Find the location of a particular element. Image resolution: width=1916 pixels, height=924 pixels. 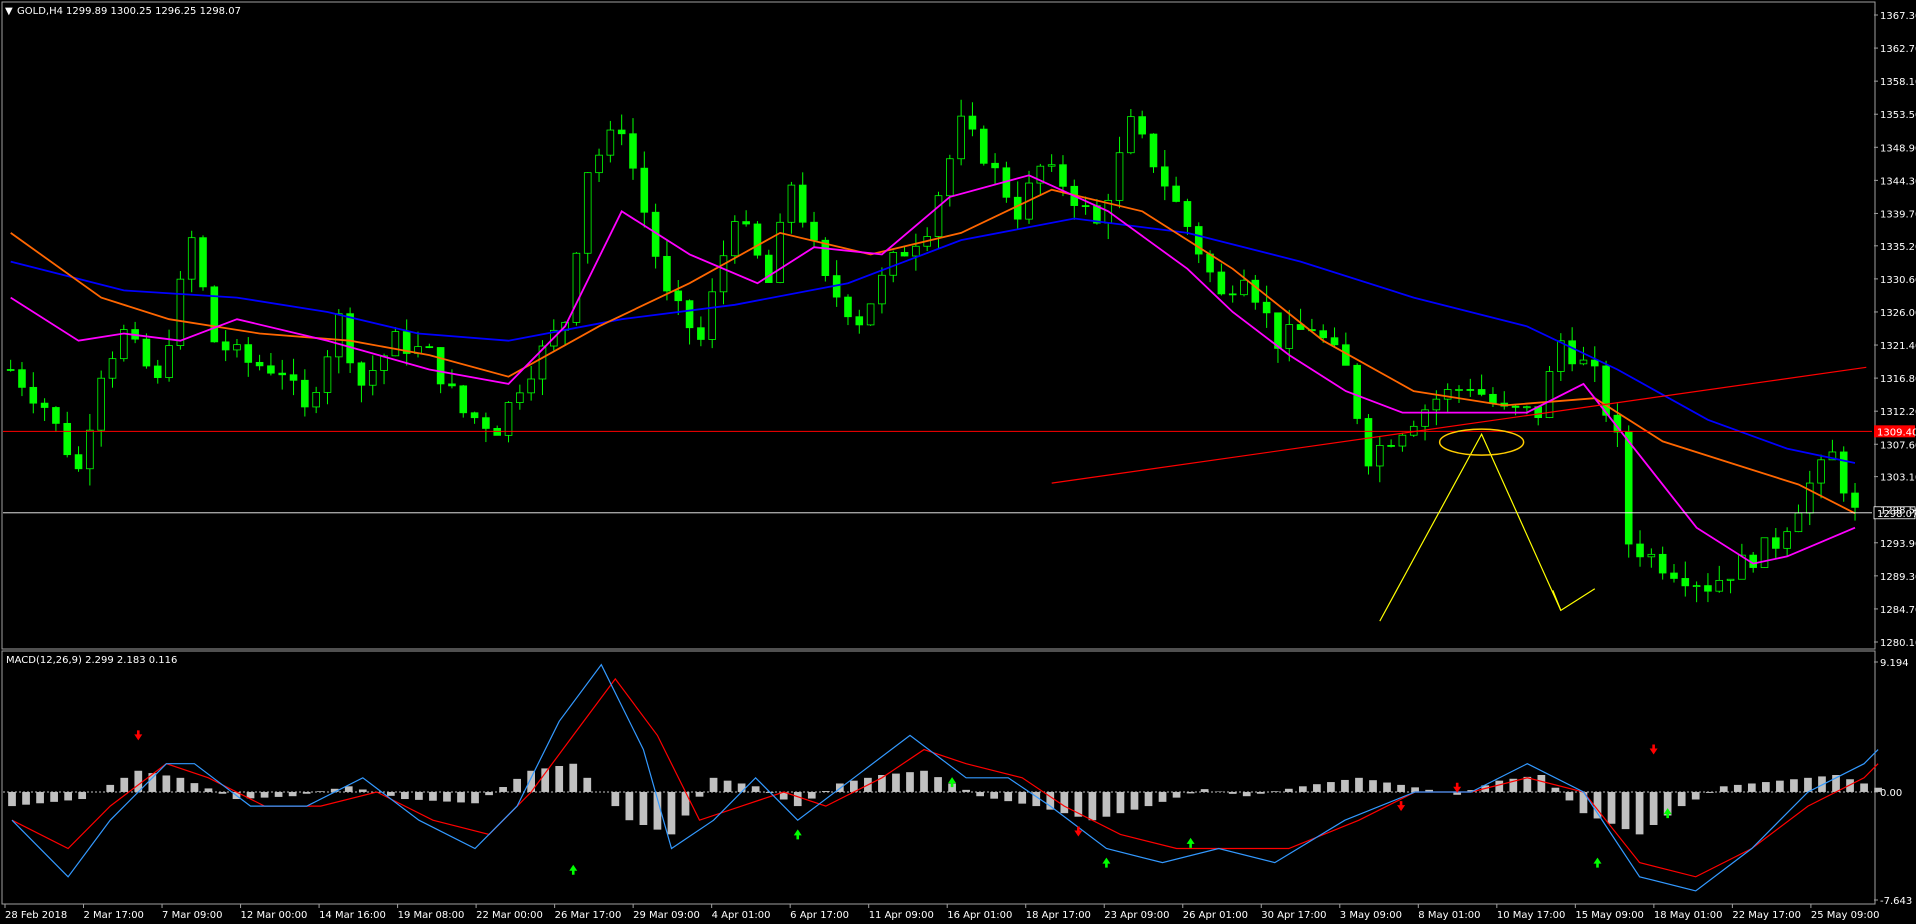

time-tick-label: 30 Apr 17:00 is located at coordinates (1293, 915).